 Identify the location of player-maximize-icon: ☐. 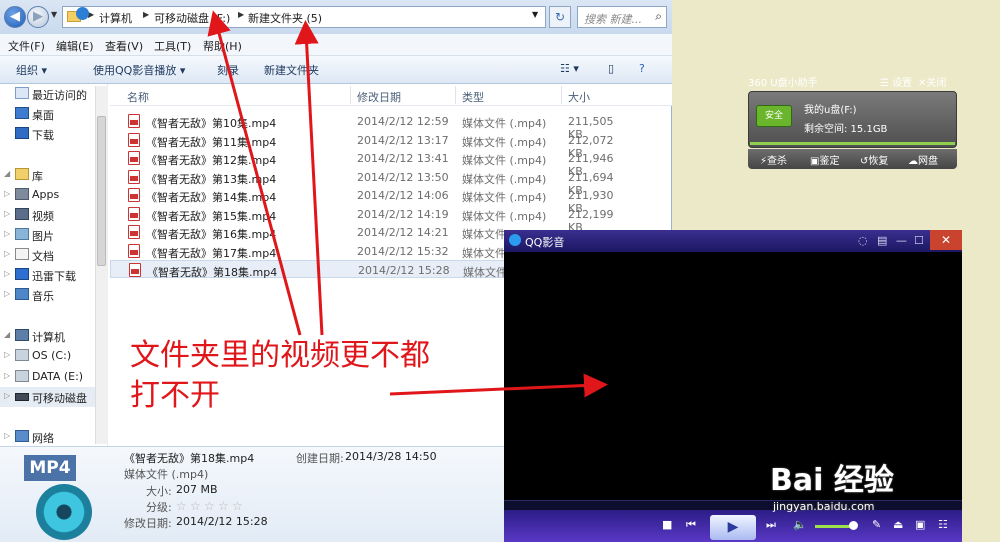
(919, 240).